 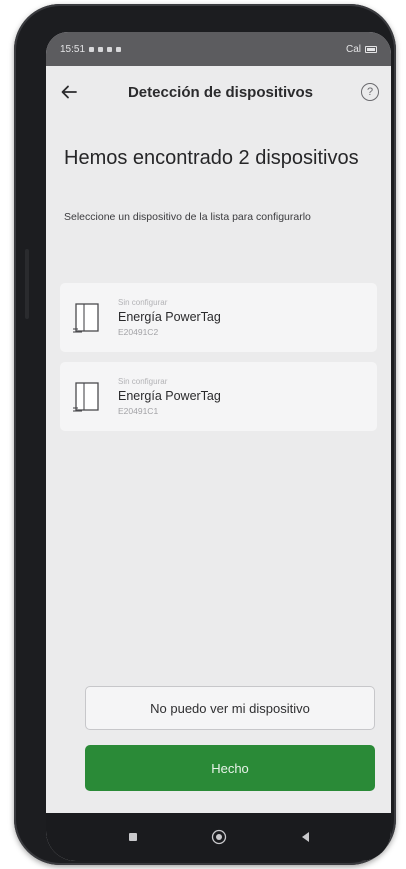 What do you see at coordinates (371, 49) in the screenshot?
I see `battery-icon` at bounding box center [371, 49].